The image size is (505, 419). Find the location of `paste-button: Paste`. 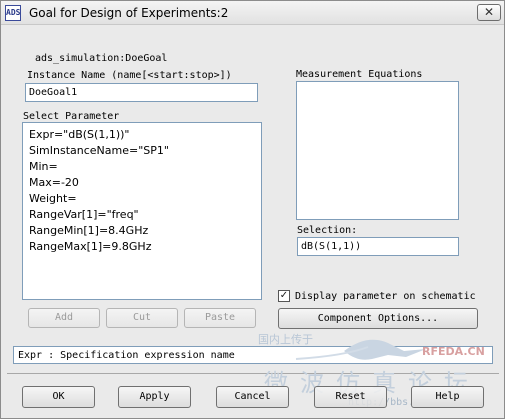

paste-button: Paste is located at coordinates (220, 318).